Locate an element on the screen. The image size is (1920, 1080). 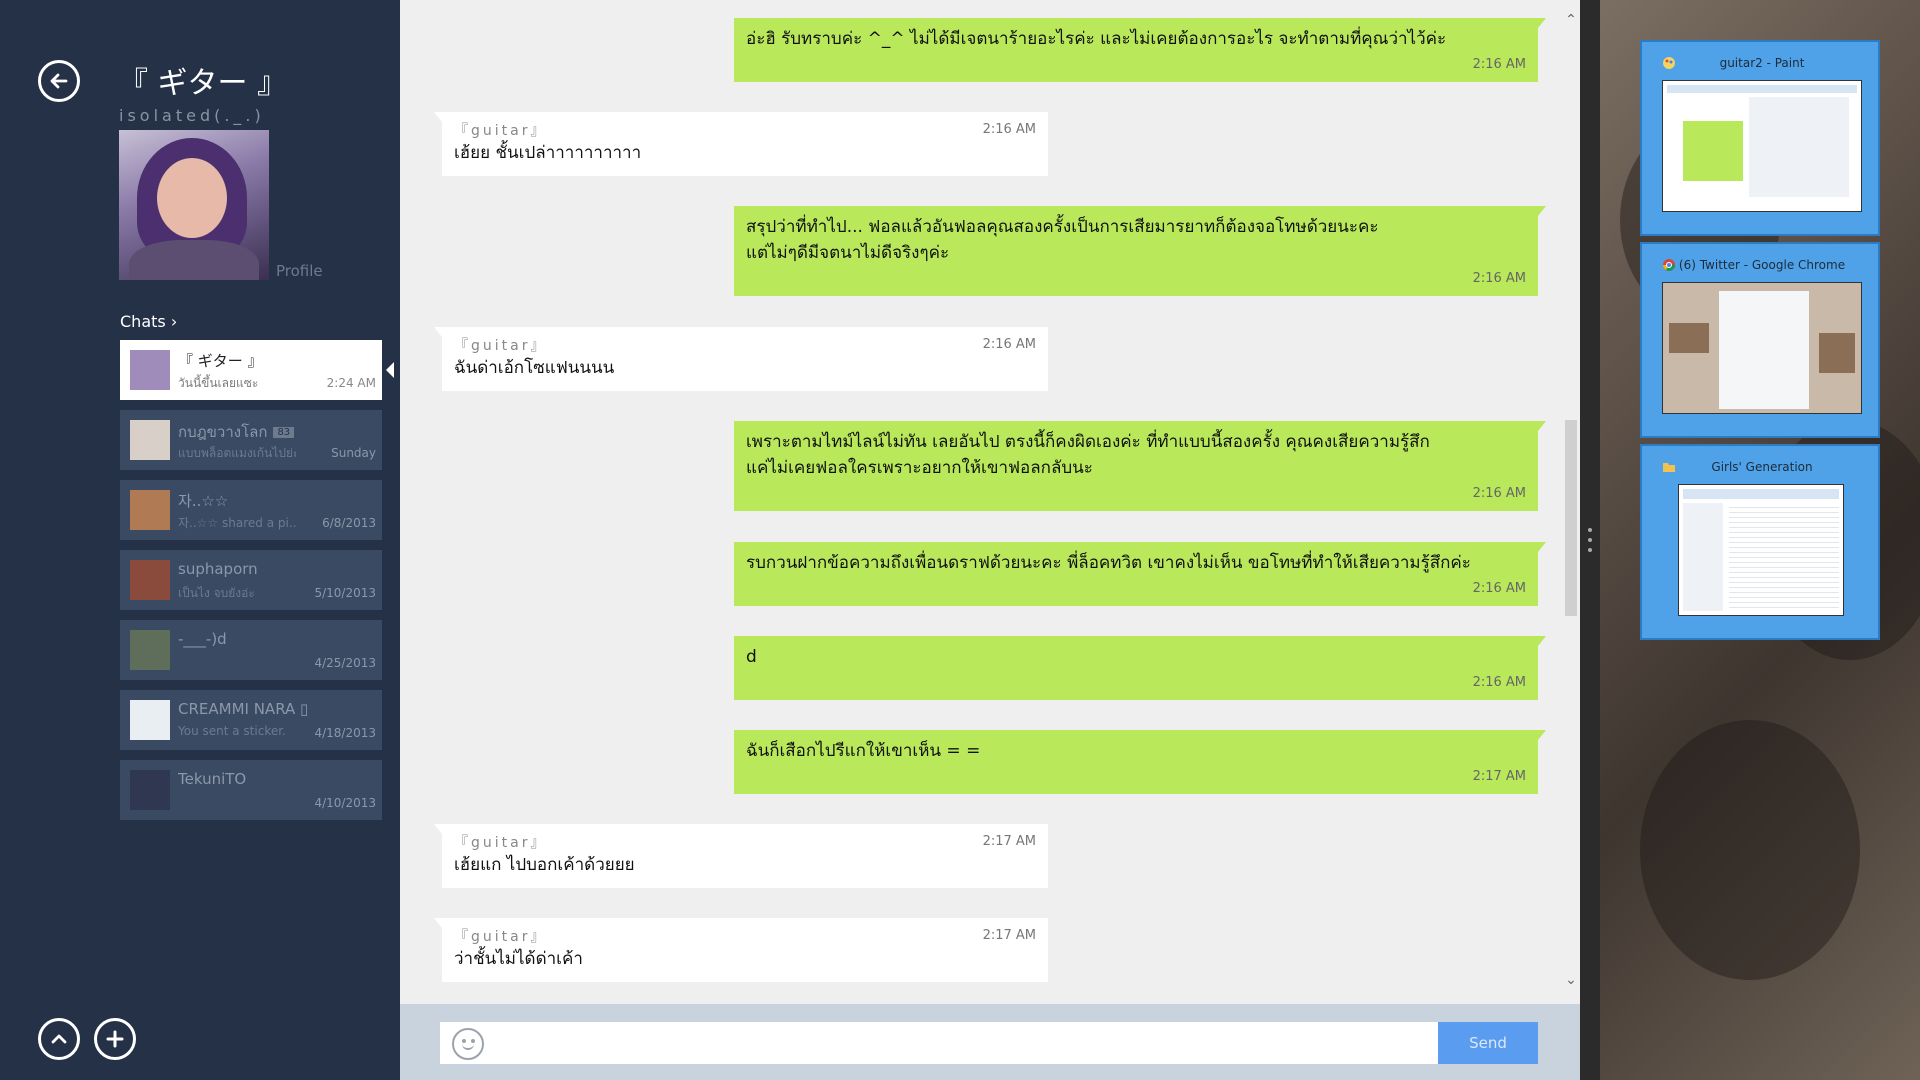
chevron-right-icon: › is located at coordinates (174, 321).